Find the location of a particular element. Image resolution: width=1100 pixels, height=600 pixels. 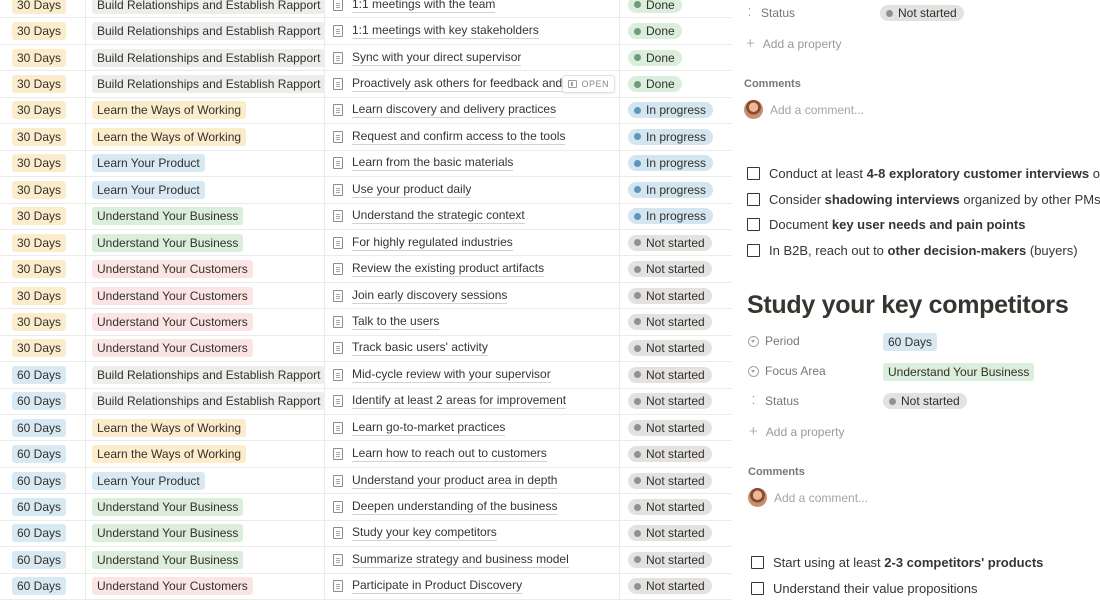

task-title-link: Summarize strategy and business model is located at coordinates (460, 560).